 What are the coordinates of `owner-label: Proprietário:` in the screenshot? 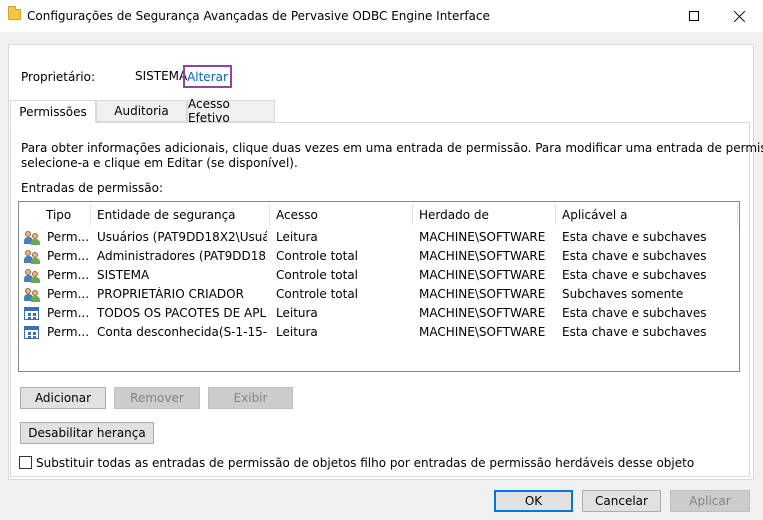 It's located at (58, 77).